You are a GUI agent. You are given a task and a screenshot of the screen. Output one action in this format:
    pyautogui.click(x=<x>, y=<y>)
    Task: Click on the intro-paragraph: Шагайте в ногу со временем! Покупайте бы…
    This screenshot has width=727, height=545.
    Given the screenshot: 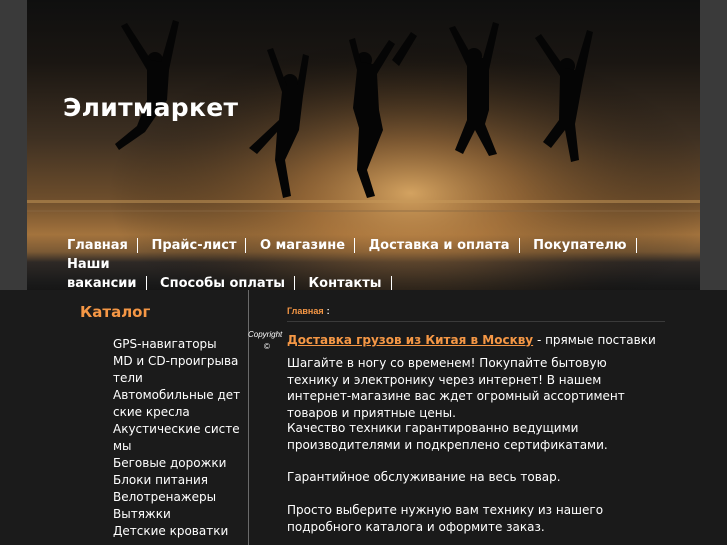 What is the action you would take?
    pyautogui.click(x=456, y=388)
    